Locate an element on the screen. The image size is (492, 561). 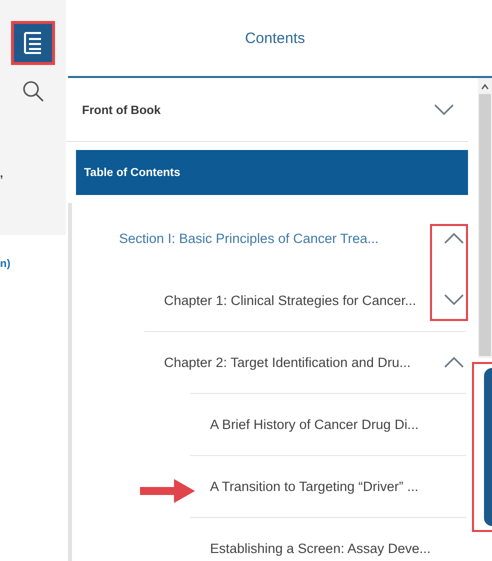
scrollbar-thumb is located at coordinates (485, 225).